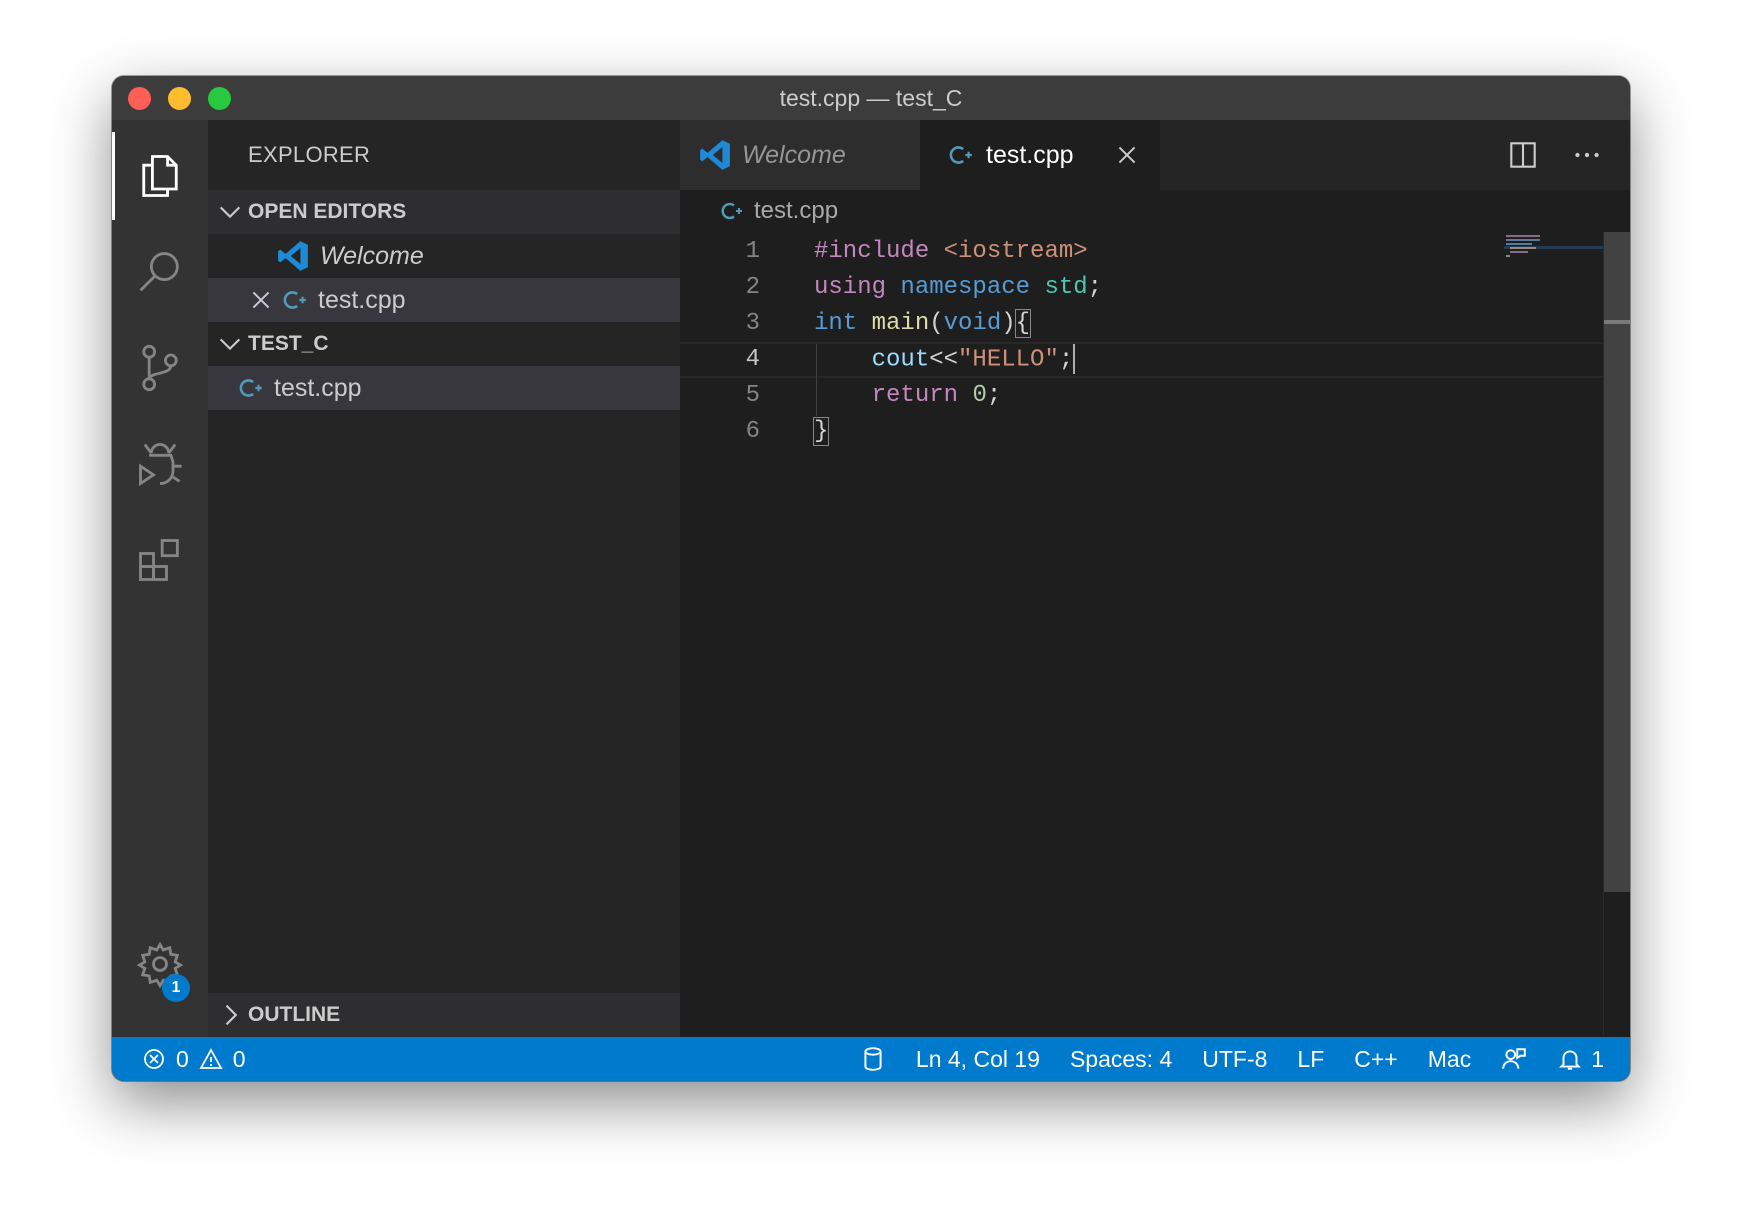 The width and height of the screenshot is (1742, 1230). Describe the element at coordinates (1449, 1059) in the screenshot. I see `platform-config: Mac` at that location.